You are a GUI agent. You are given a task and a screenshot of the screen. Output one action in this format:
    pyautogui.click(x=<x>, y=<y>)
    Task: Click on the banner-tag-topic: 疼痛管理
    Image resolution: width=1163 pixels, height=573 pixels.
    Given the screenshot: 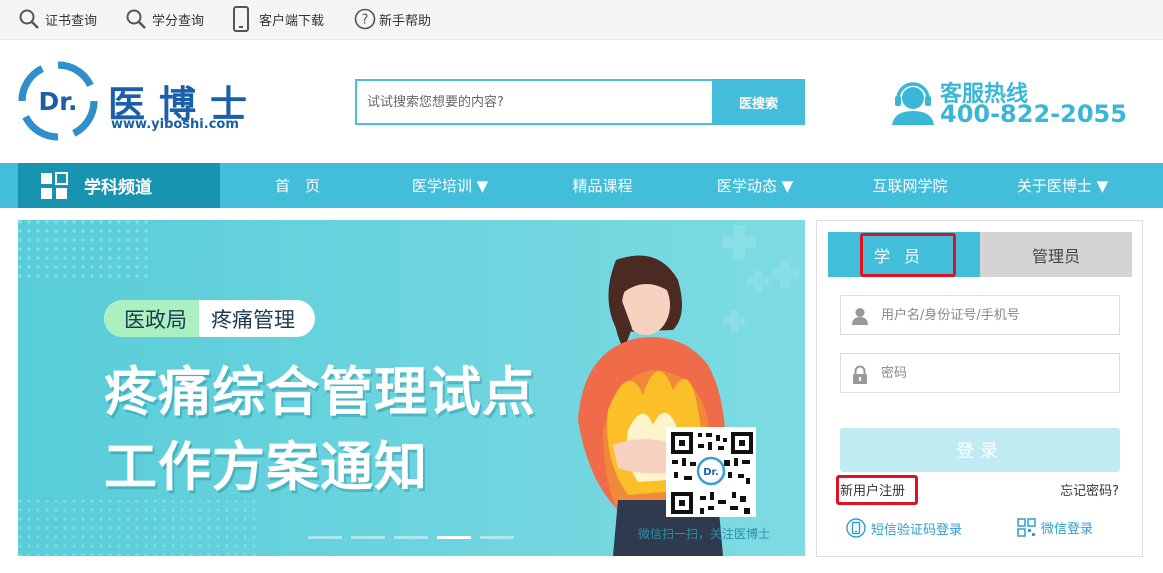 What is the action you would take?
    pyautogui.click(x=253, y=319)
    